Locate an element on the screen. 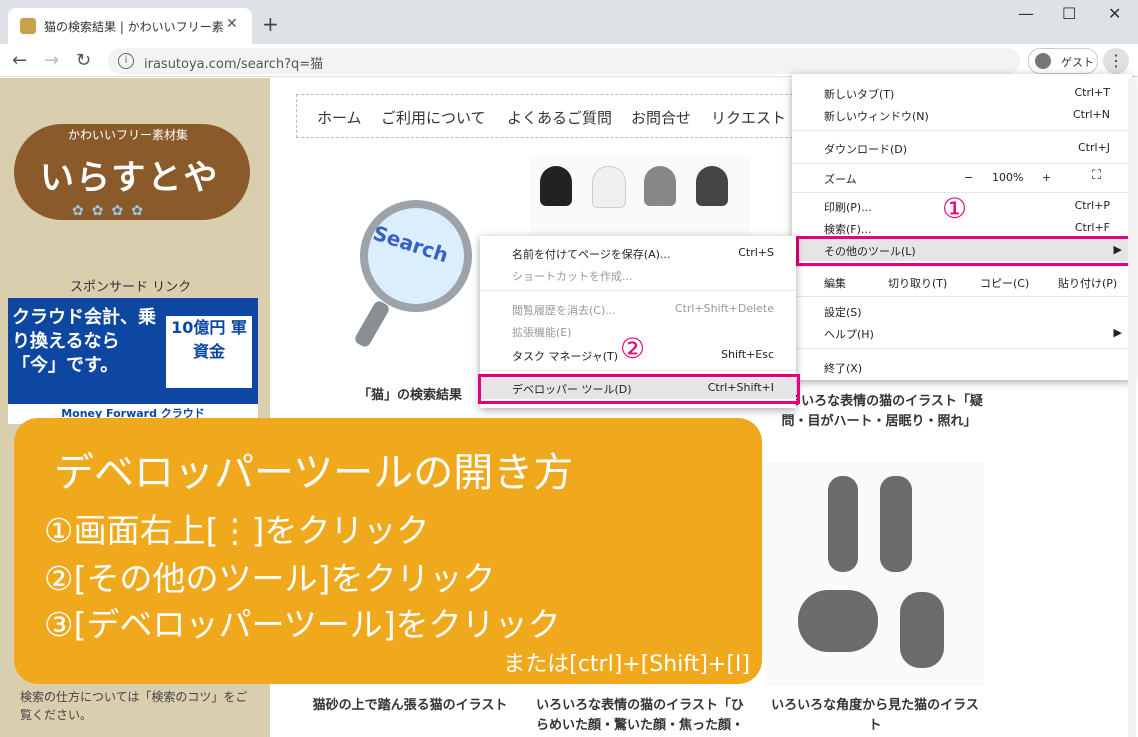  gray-cat-icon is located at coordinates (660, 186).